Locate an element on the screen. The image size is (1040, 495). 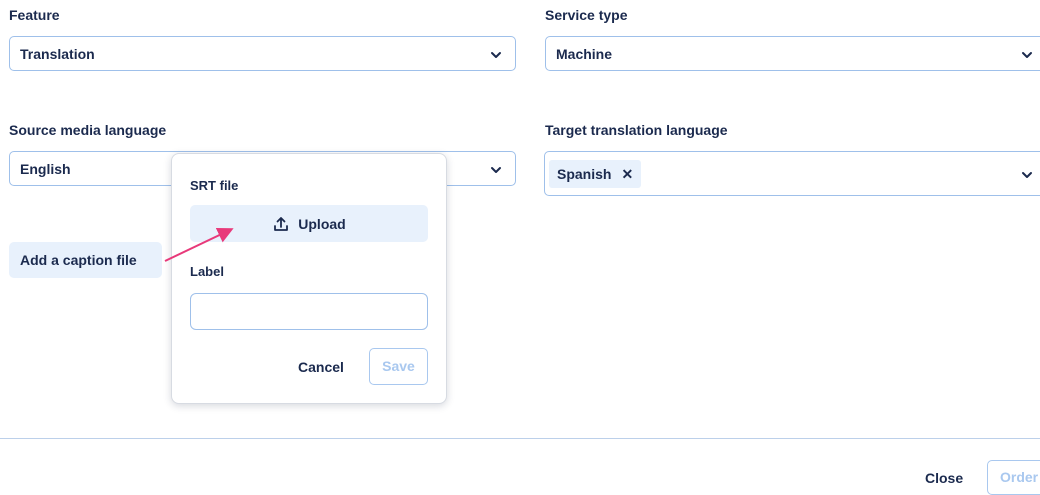
cancel-button: Cancel is located at coordinates (321, 367).